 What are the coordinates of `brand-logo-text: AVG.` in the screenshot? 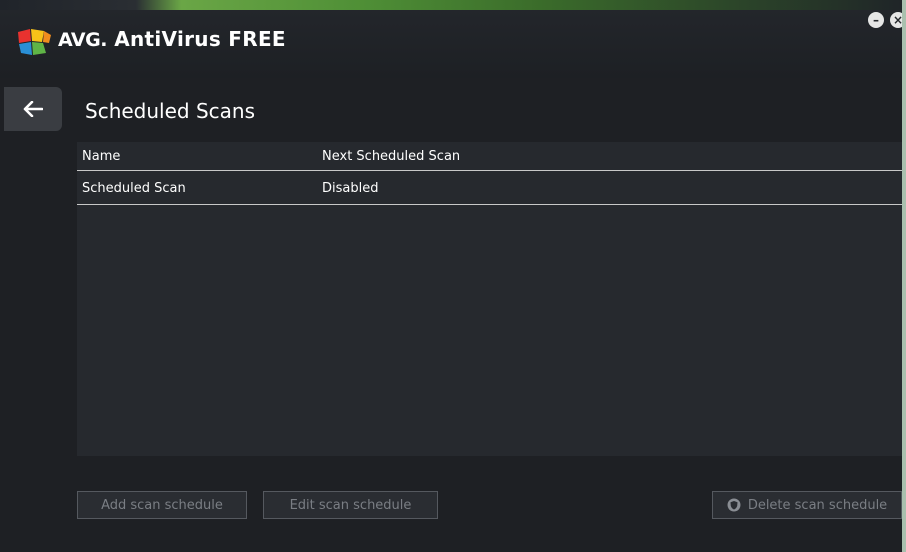 It's located at (82, 40).